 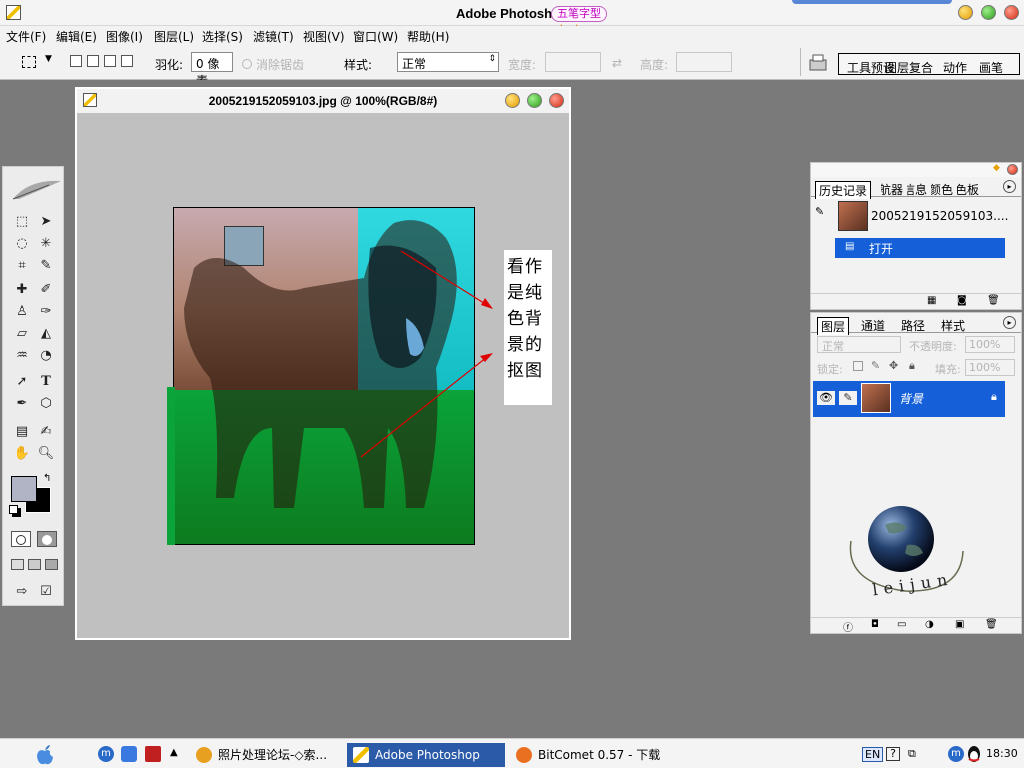 I want to click on shape-tool-icon: ⬡, so click(x=46, y=404).